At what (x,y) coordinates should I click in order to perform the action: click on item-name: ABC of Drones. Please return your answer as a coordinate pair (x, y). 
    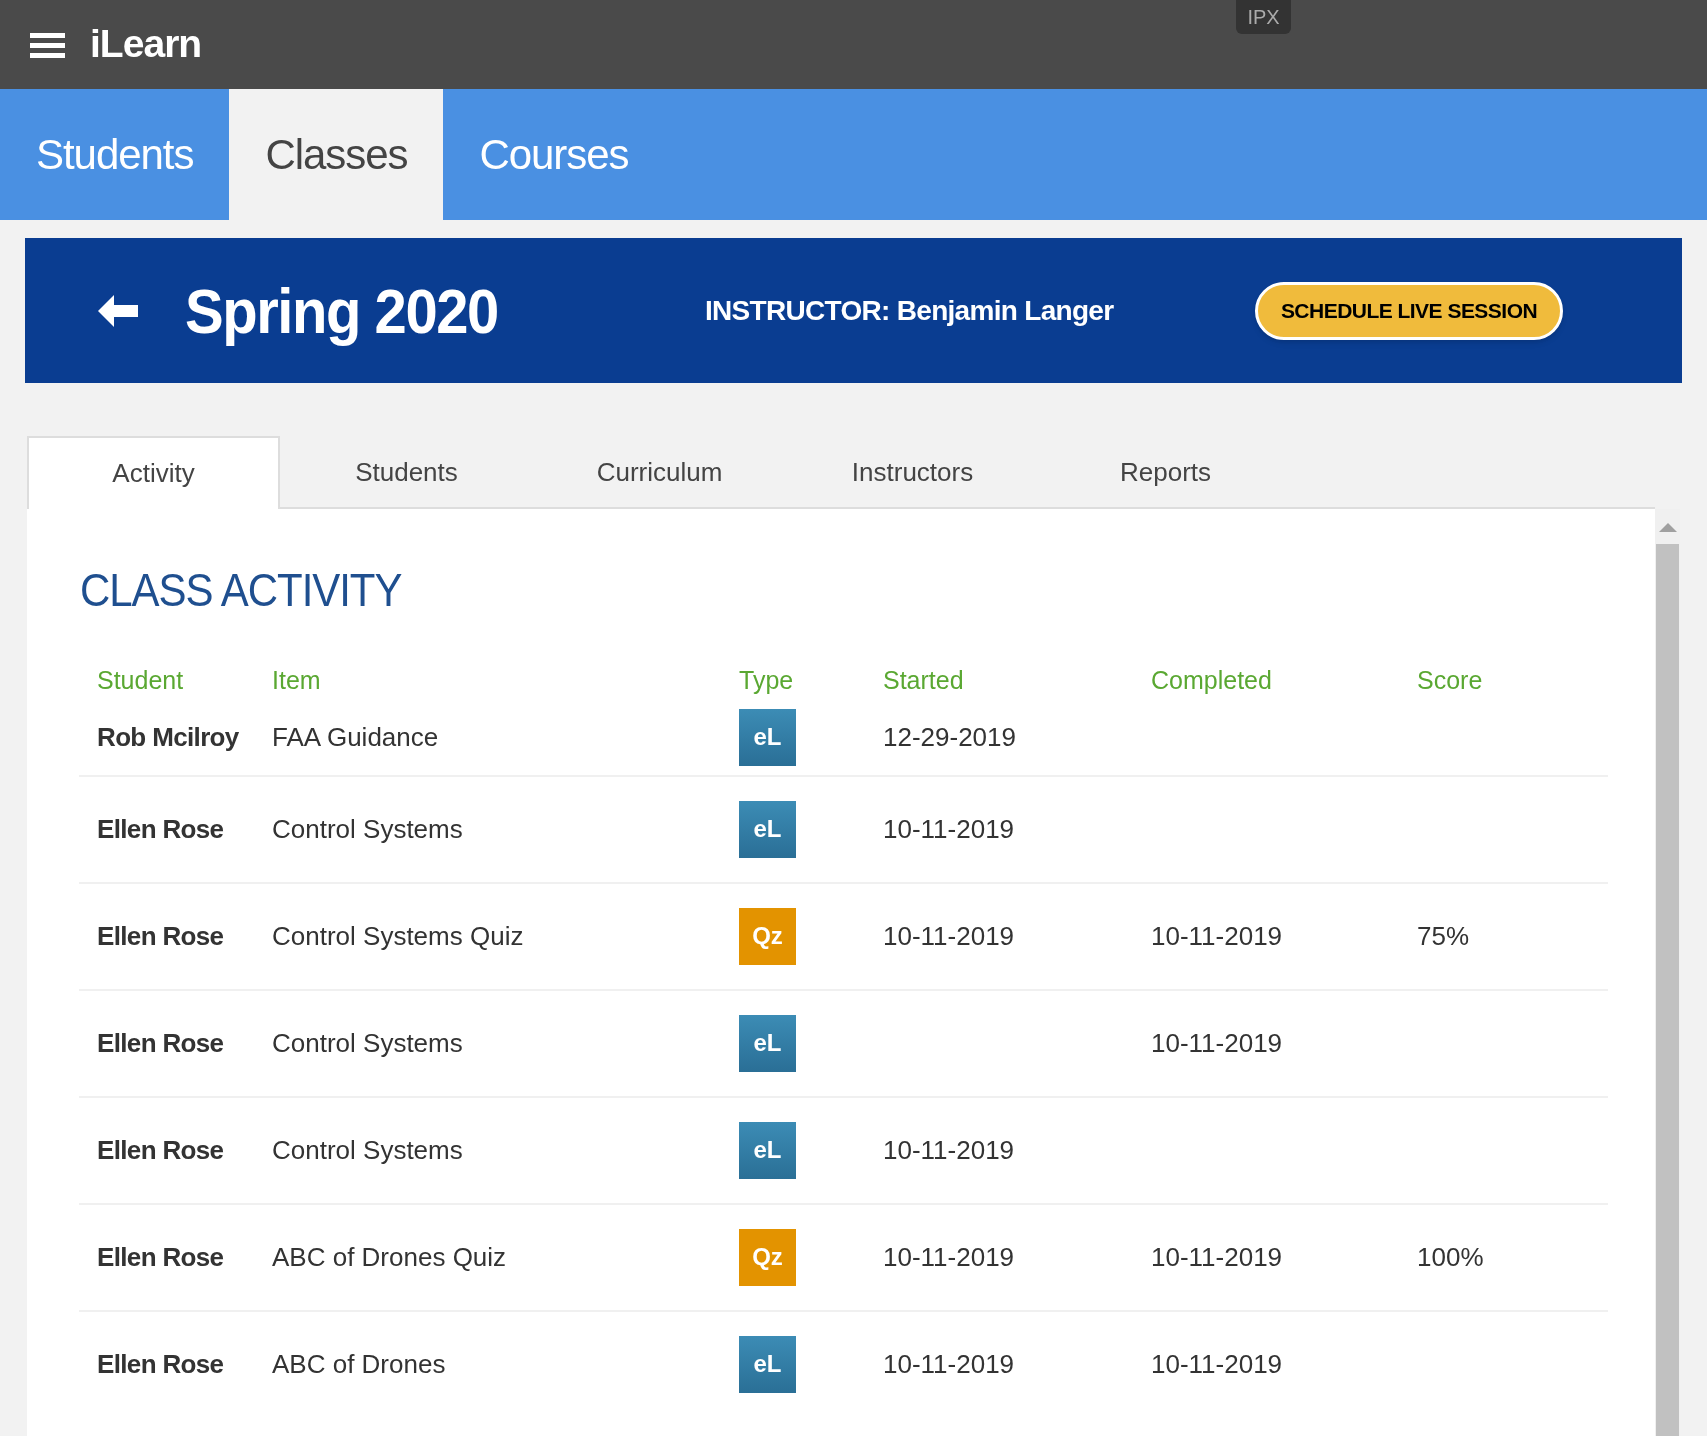
    Looking at the image, I should click on (359, 1363).